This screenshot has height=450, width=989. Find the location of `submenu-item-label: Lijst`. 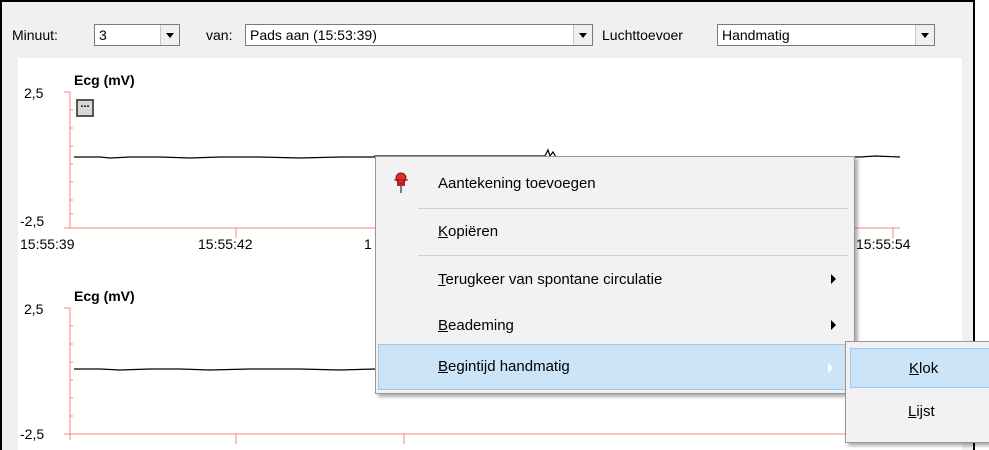

submenu-item-label: Lijst is located at coordinates (921, 411).